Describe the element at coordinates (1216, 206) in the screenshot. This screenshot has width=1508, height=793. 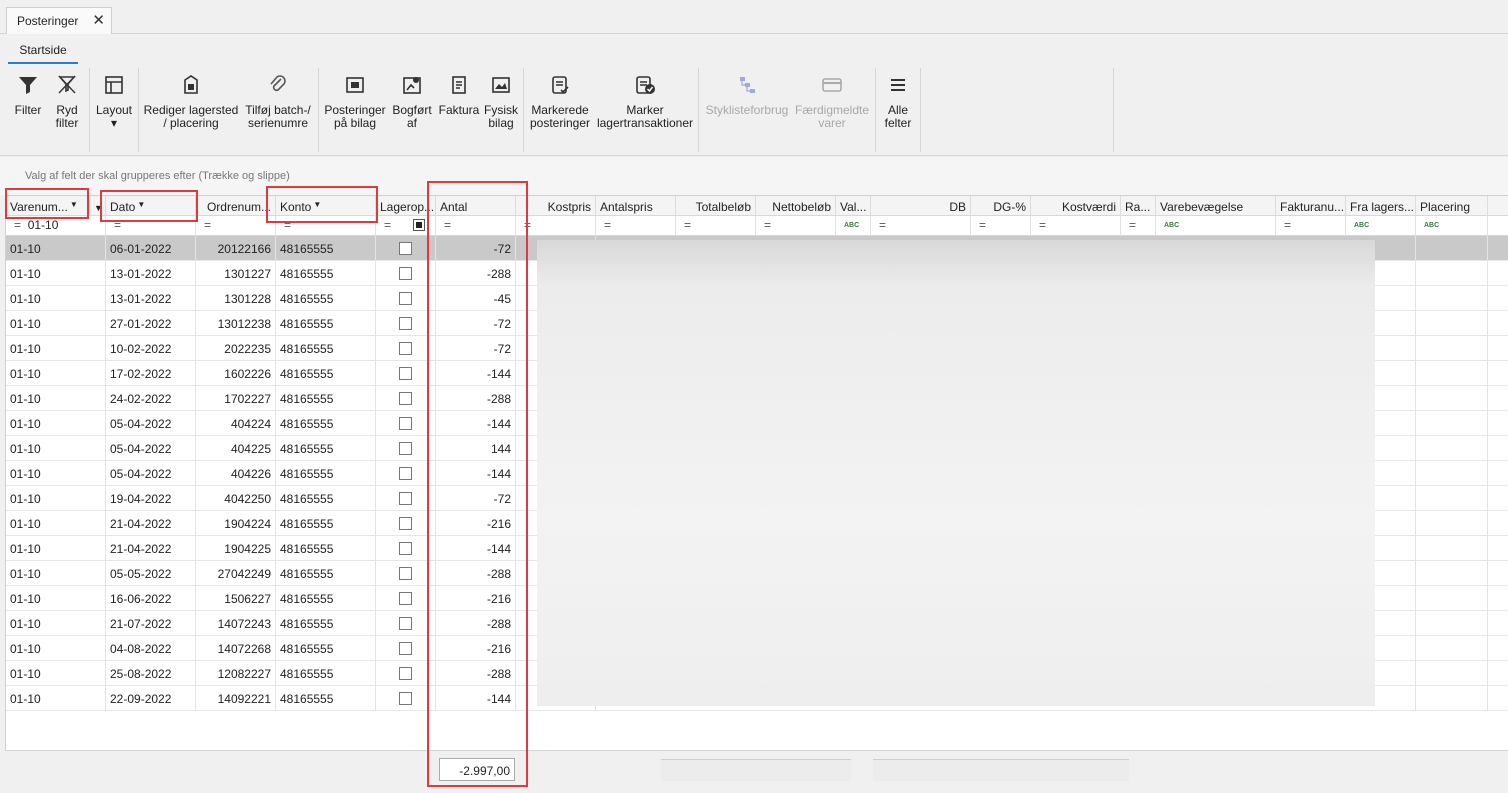
I see `column-header-varebevaegelse: Varebevægelse` at that location.